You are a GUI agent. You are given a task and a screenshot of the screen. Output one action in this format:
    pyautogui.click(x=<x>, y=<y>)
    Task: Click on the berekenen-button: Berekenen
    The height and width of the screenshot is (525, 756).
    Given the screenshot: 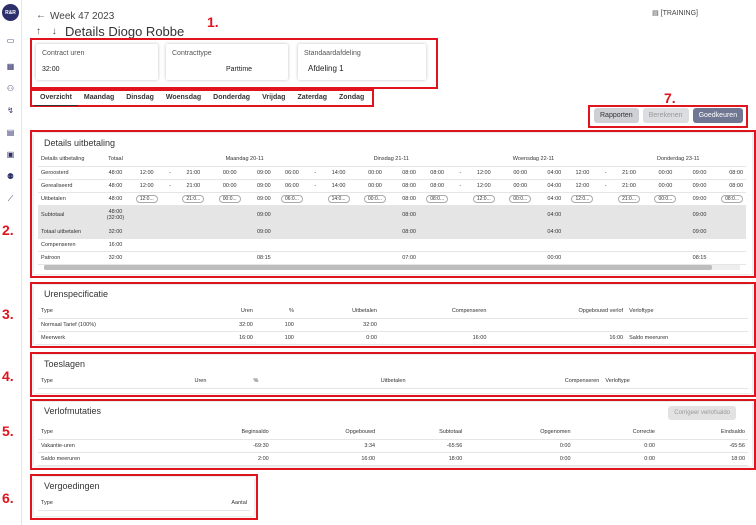 What is the action you would take?
    pyautogui.click(x=665, y=115)
    